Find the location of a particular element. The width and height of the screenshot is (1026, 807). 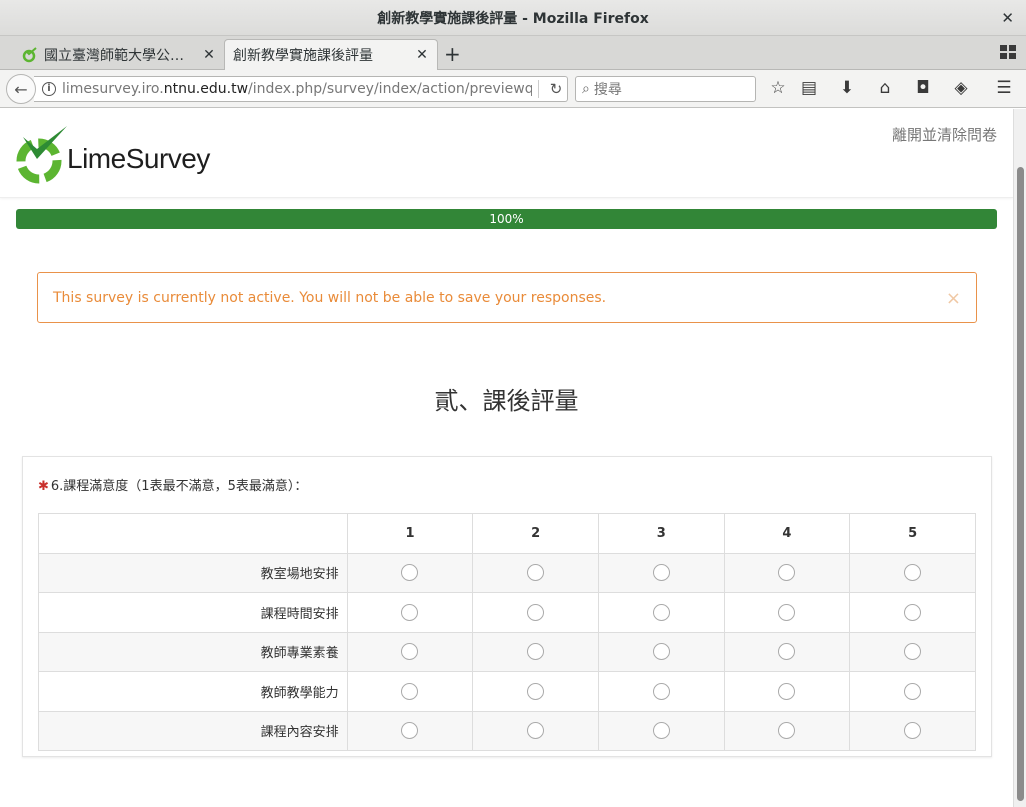

menu-icon: ☰ is located at coordinates (1004, 88).